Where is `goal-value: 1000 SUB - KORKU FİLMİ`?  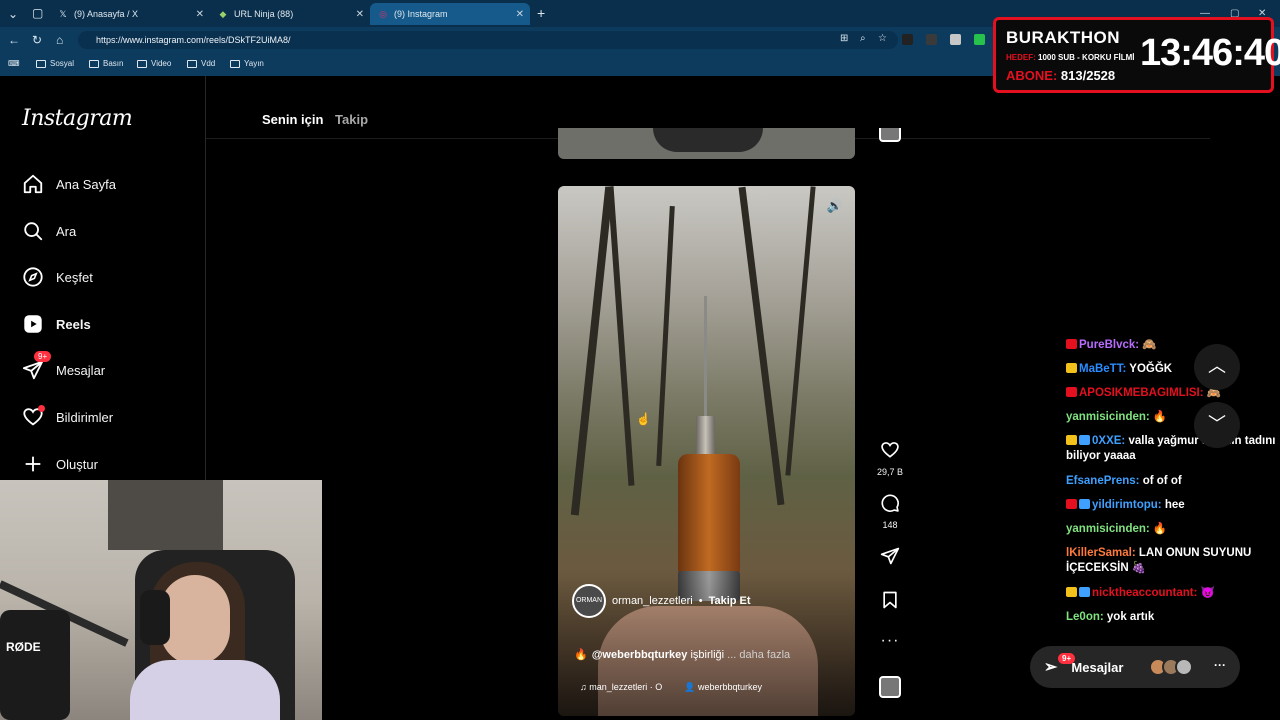 goal-value: 1000 SUB - KORKU FİLMİ is located at coordinates (1086, 57).